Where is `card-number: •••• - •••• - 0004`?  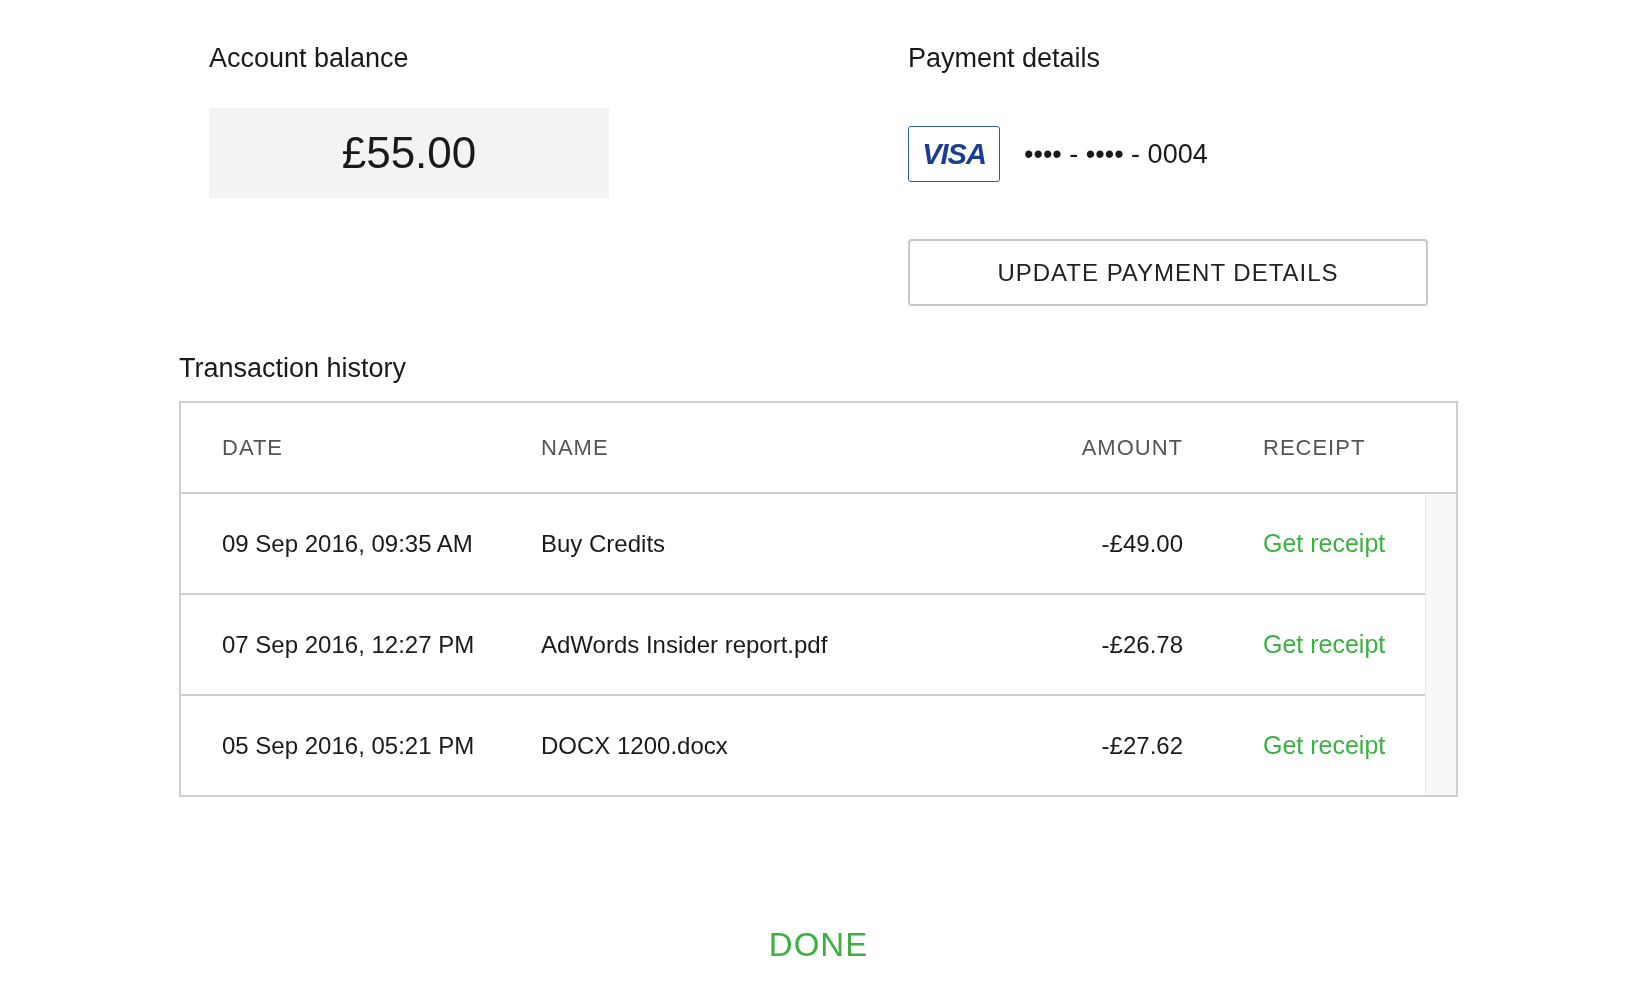
card-number: •••• - •••• - 0004 is located at coordinates (1116, 154).